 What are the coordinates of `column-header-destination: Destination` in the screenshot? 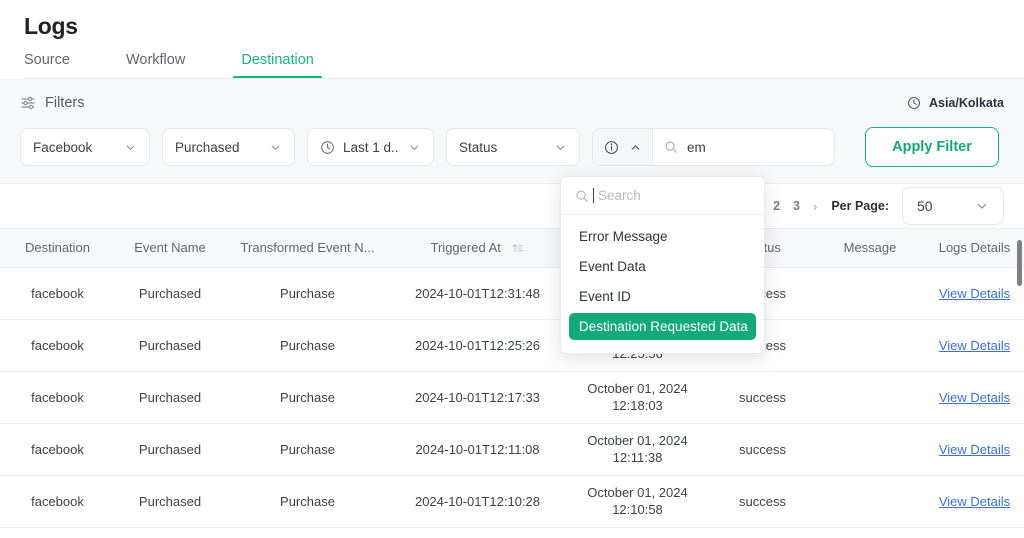 It's located at (57, 248).